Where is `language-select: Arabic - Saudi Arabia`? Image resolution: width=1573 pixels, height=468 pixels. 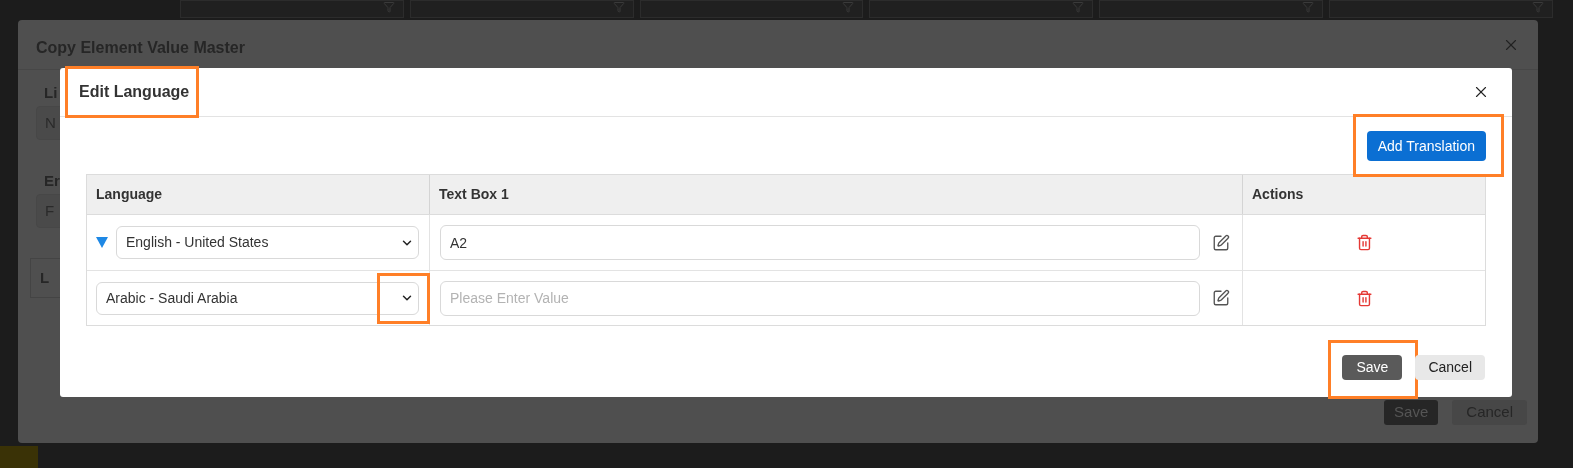
language-select: Arabic - Saudi Arabia is located at coordinates (257, 298).